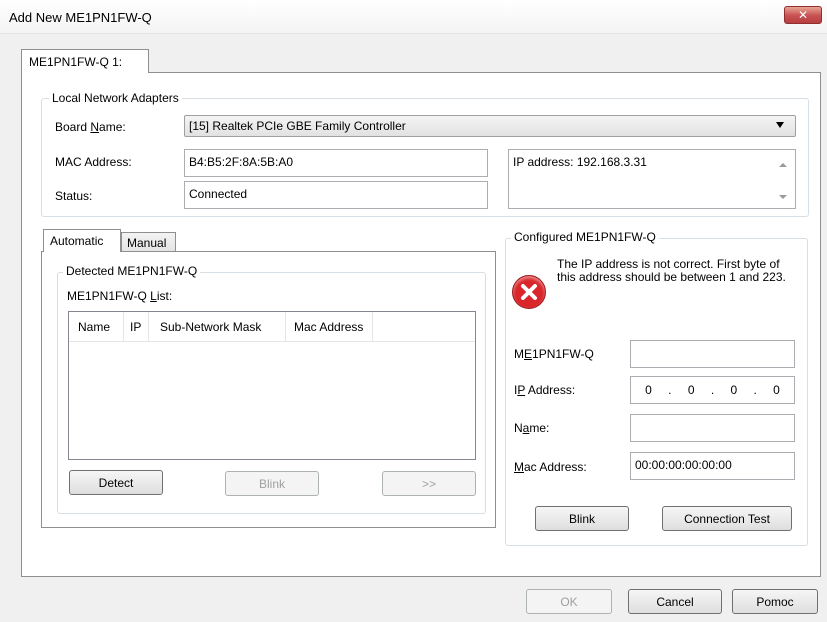 This screenshot has height=622, width=827. Describe the element at coordinates (490, 126) in the screenshot. I see `board-name-select: [15] Realtek PCIe GBE Family Controller` at that location.